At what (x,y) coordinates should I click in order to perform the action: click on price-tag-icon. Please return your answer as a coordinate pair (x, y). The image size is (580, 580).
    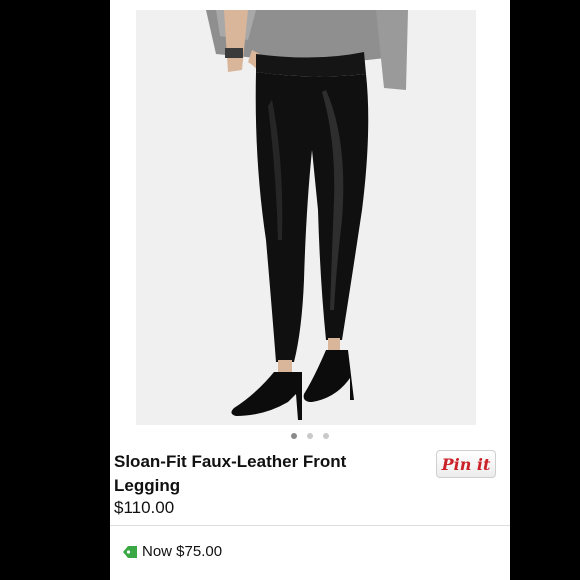
    Looking at the image, I should click on (130, 552).